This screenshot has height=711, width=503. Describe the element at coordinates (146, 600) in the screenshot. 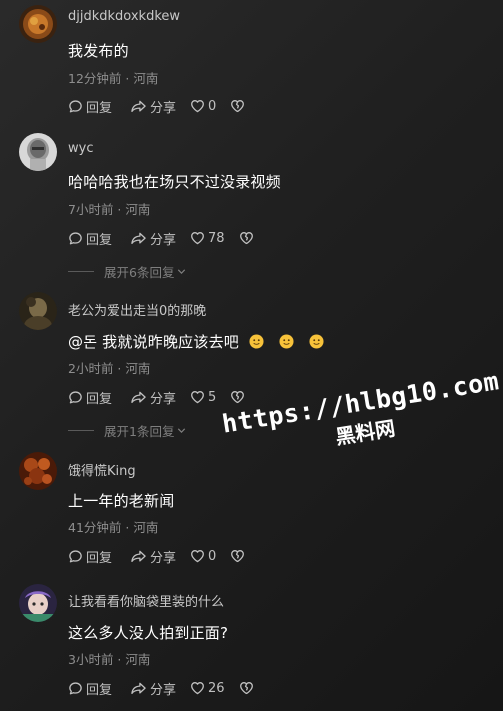

I see `username: 让我看看你脑袋里装的什么` at that location.